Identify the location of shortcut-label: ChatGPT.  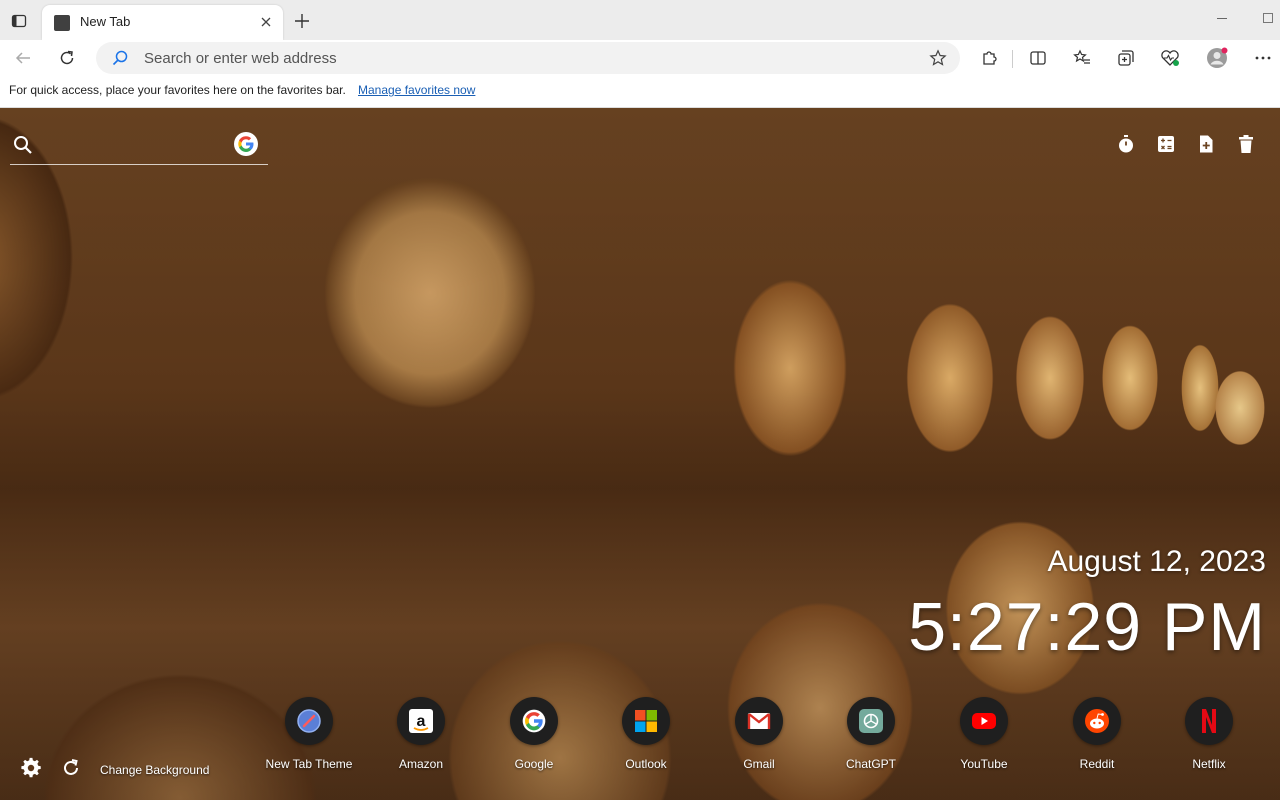
(870, 764).